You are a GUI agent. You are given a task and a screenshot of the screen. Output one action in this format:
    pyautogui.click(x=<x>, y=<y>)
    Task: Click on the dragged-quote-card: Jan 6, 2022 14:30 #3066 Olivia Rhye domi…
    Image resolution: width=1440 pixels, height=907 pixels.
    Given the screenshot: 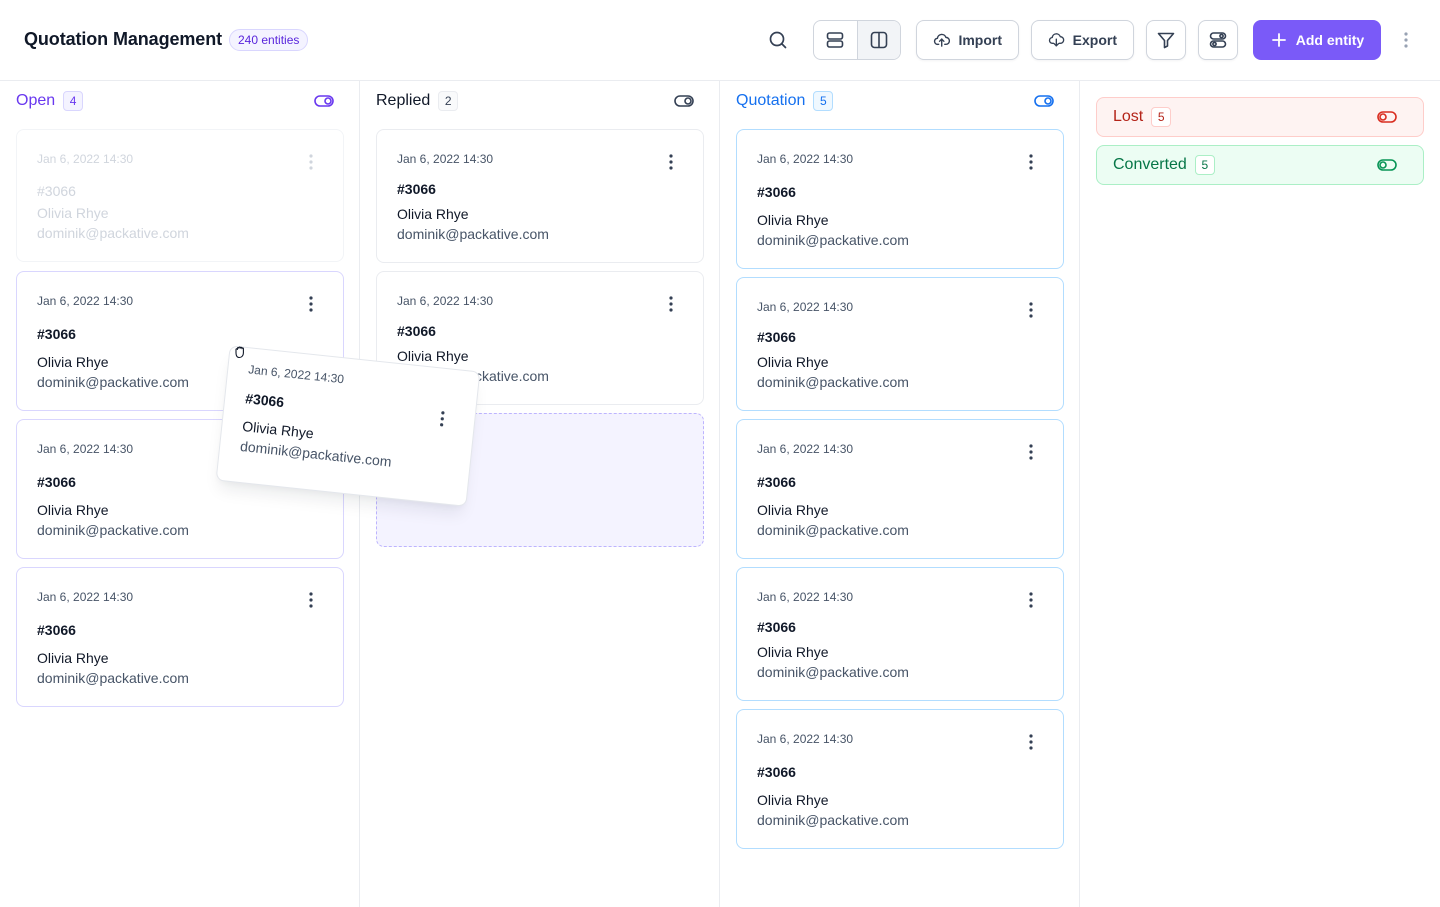 What is the action you would take?
    pyautogui.click(x=348, y=426)
    